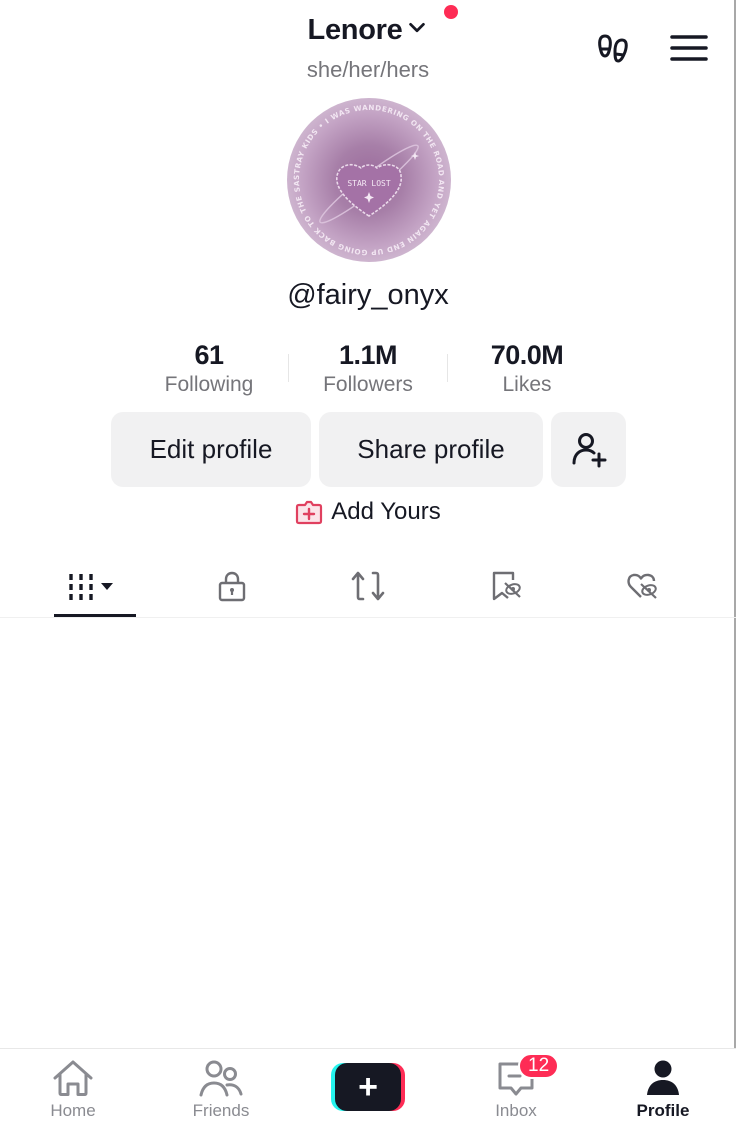 This screenshot has height=1129, width=736. What do you see at coordinates (211, 449) in the screenshot?
I see `edit-profile-button: Edit profile` at bounding box center [211, 449].